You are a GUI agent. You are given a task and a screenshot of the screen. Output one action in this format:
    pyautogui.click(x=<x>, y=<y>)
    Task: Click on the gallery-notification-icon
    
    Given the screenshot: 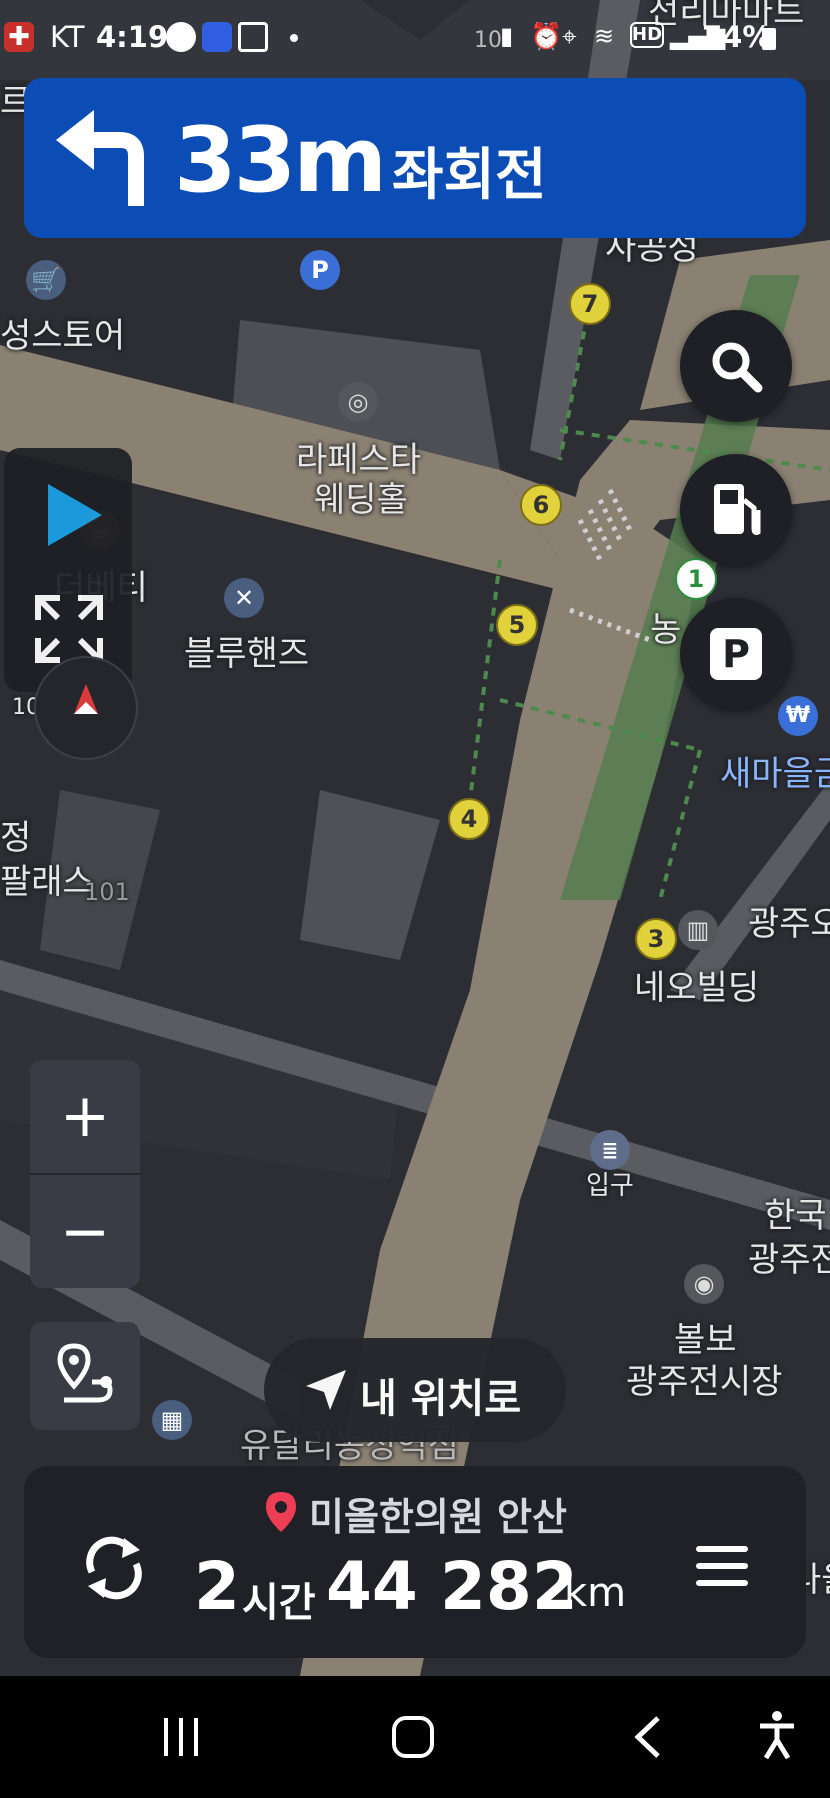 What is the action you would take?
    pyautogui.click(x=253, y=37)
    